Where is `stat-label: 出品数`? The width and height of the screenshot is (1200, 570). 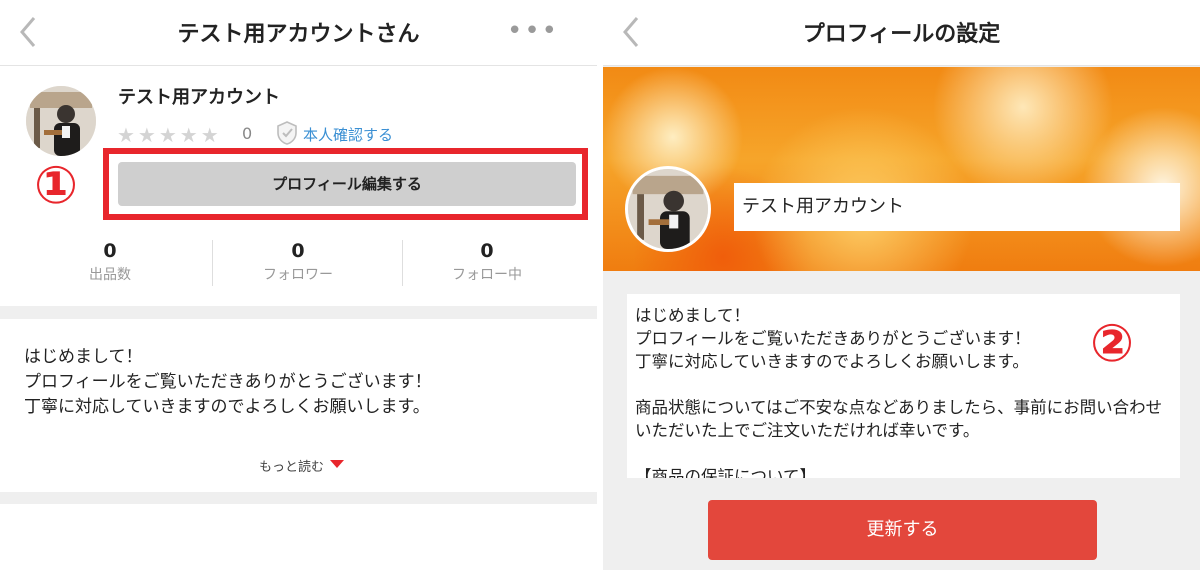 stat-label: 出品数 is located at coordinates (110, 275).